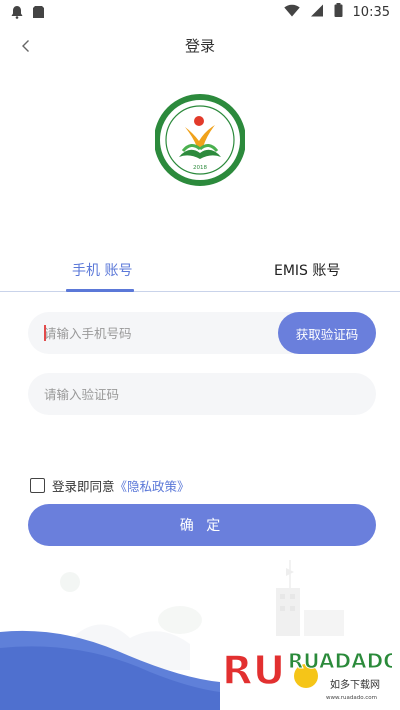  I want to click on status-left-icons, so click(27, 13).